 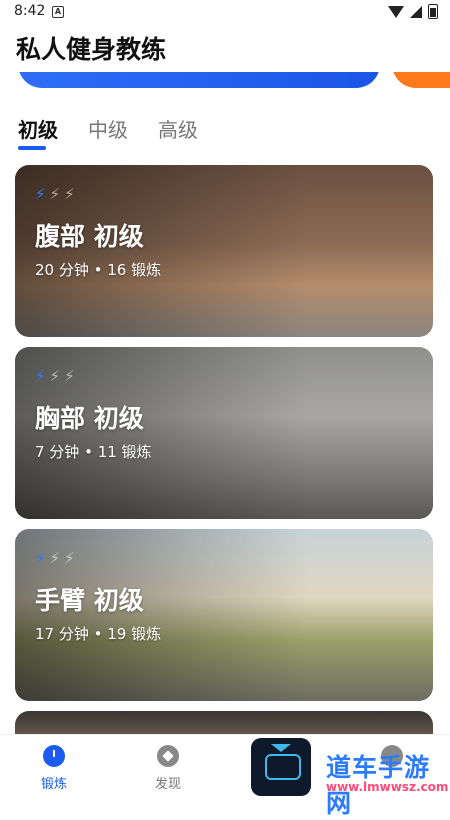 I want to click on tab-advanced: 高级, so click(x=178, y=133).